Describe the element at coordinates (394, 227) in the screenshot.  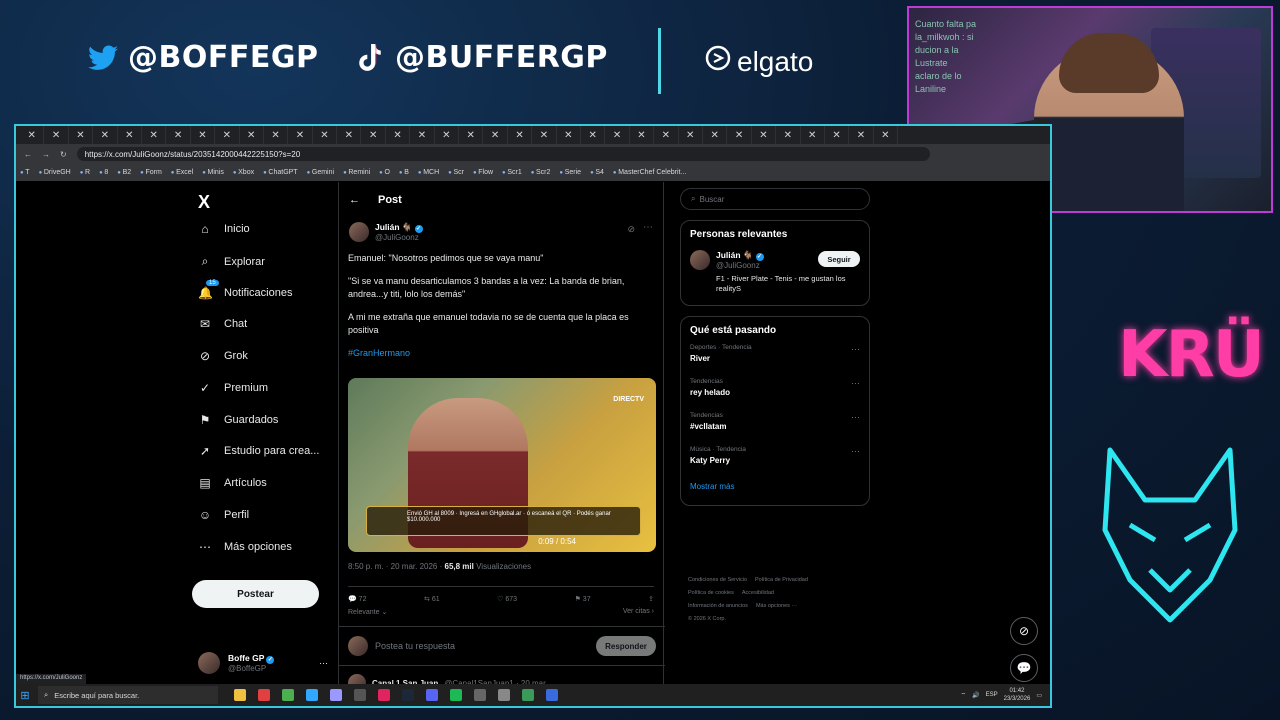
I see `author-name: Julián 🐐` at that location.